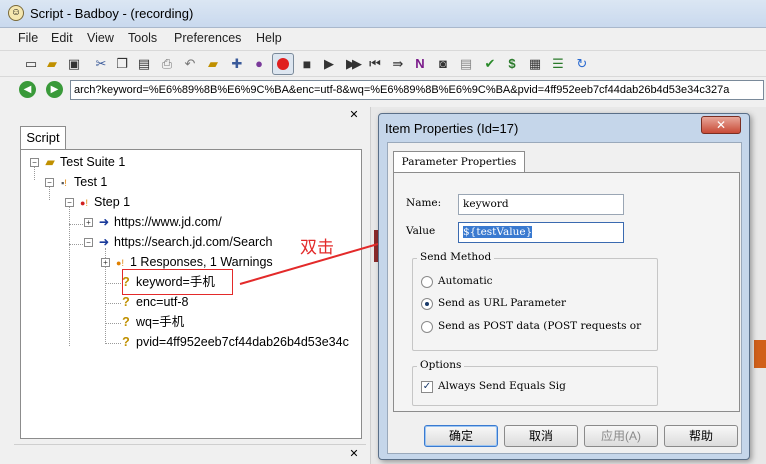 The image size is (766, 464). I want to click on step-icon: ⇛, so click(398, 64).